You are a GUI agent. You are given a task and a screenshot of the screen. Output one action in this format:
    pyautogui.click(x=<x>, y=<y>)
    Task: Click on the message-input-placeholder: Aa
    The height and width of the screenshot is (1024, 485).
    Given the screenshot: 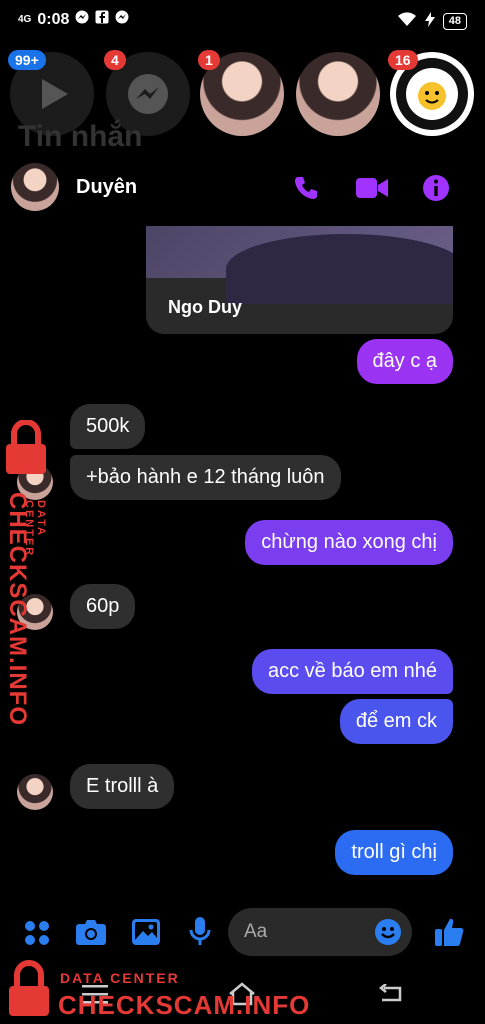 What is the action you would take?
    pyautogui.click(x=256, y=931)
    